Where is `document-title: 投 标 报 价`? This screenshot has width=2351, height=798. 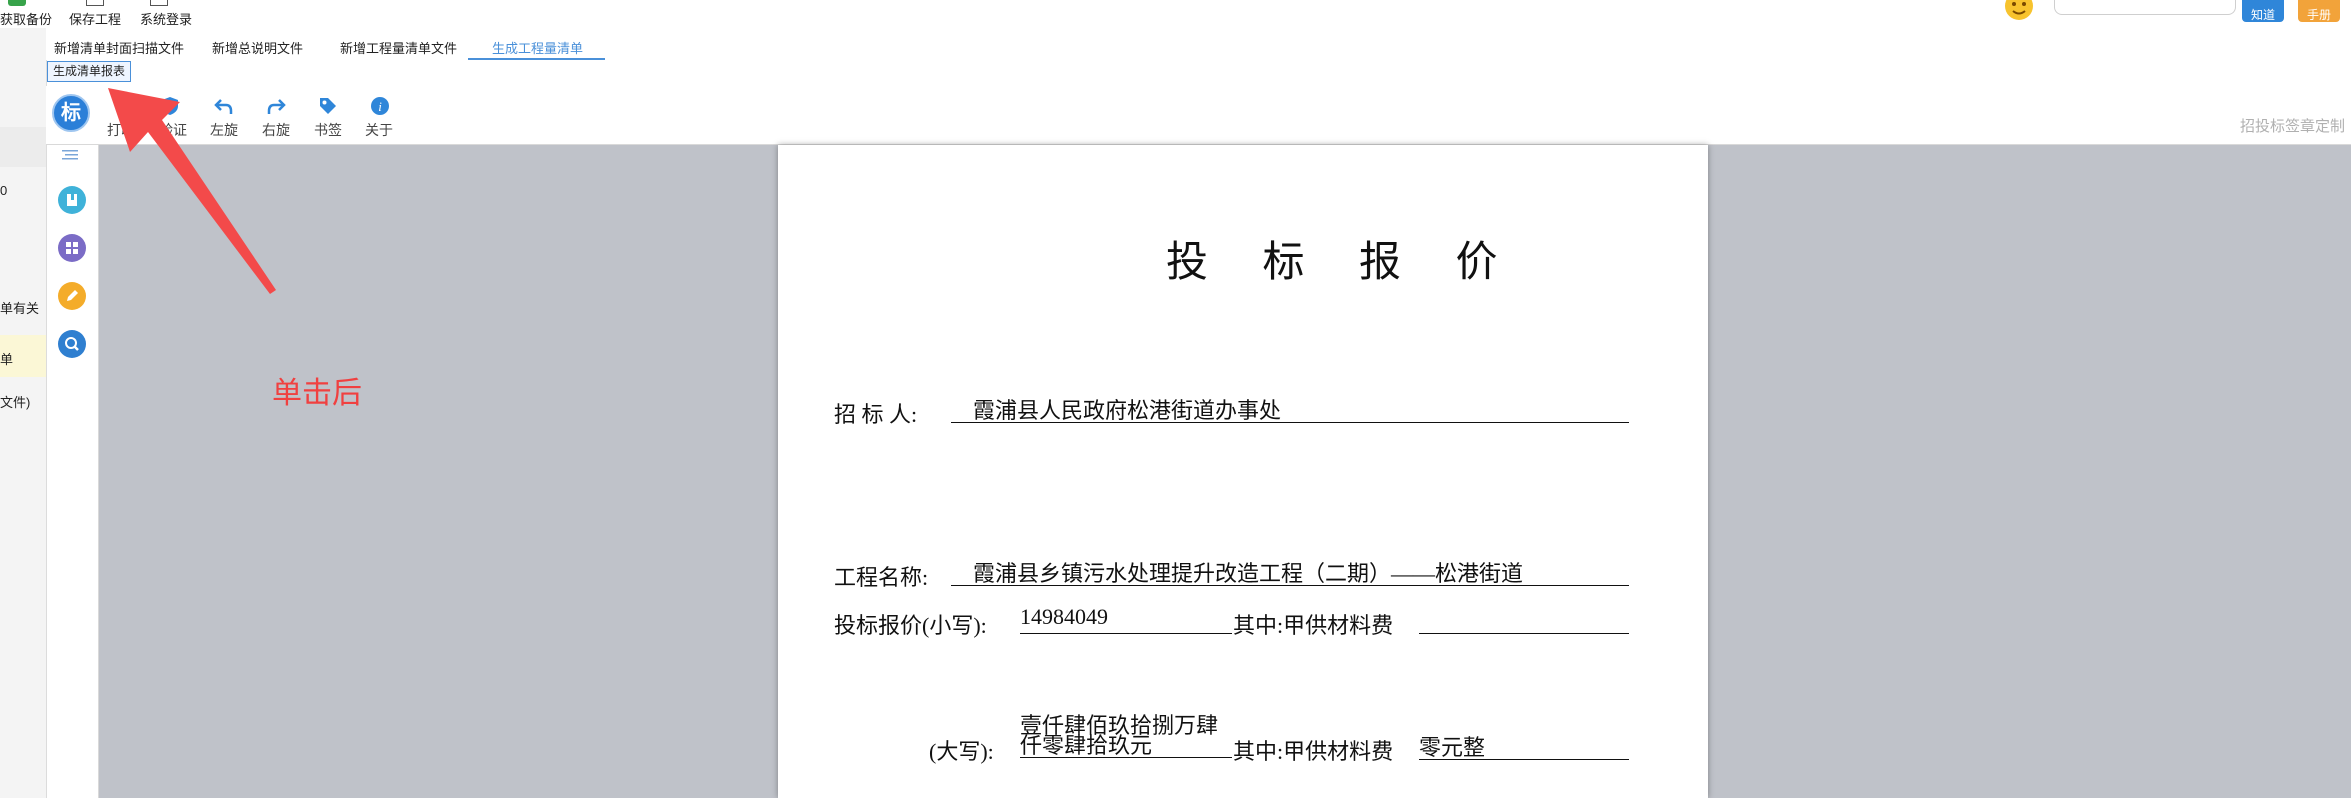 document-title: 投 标 报 价 is located at coordinates (1343, 263).